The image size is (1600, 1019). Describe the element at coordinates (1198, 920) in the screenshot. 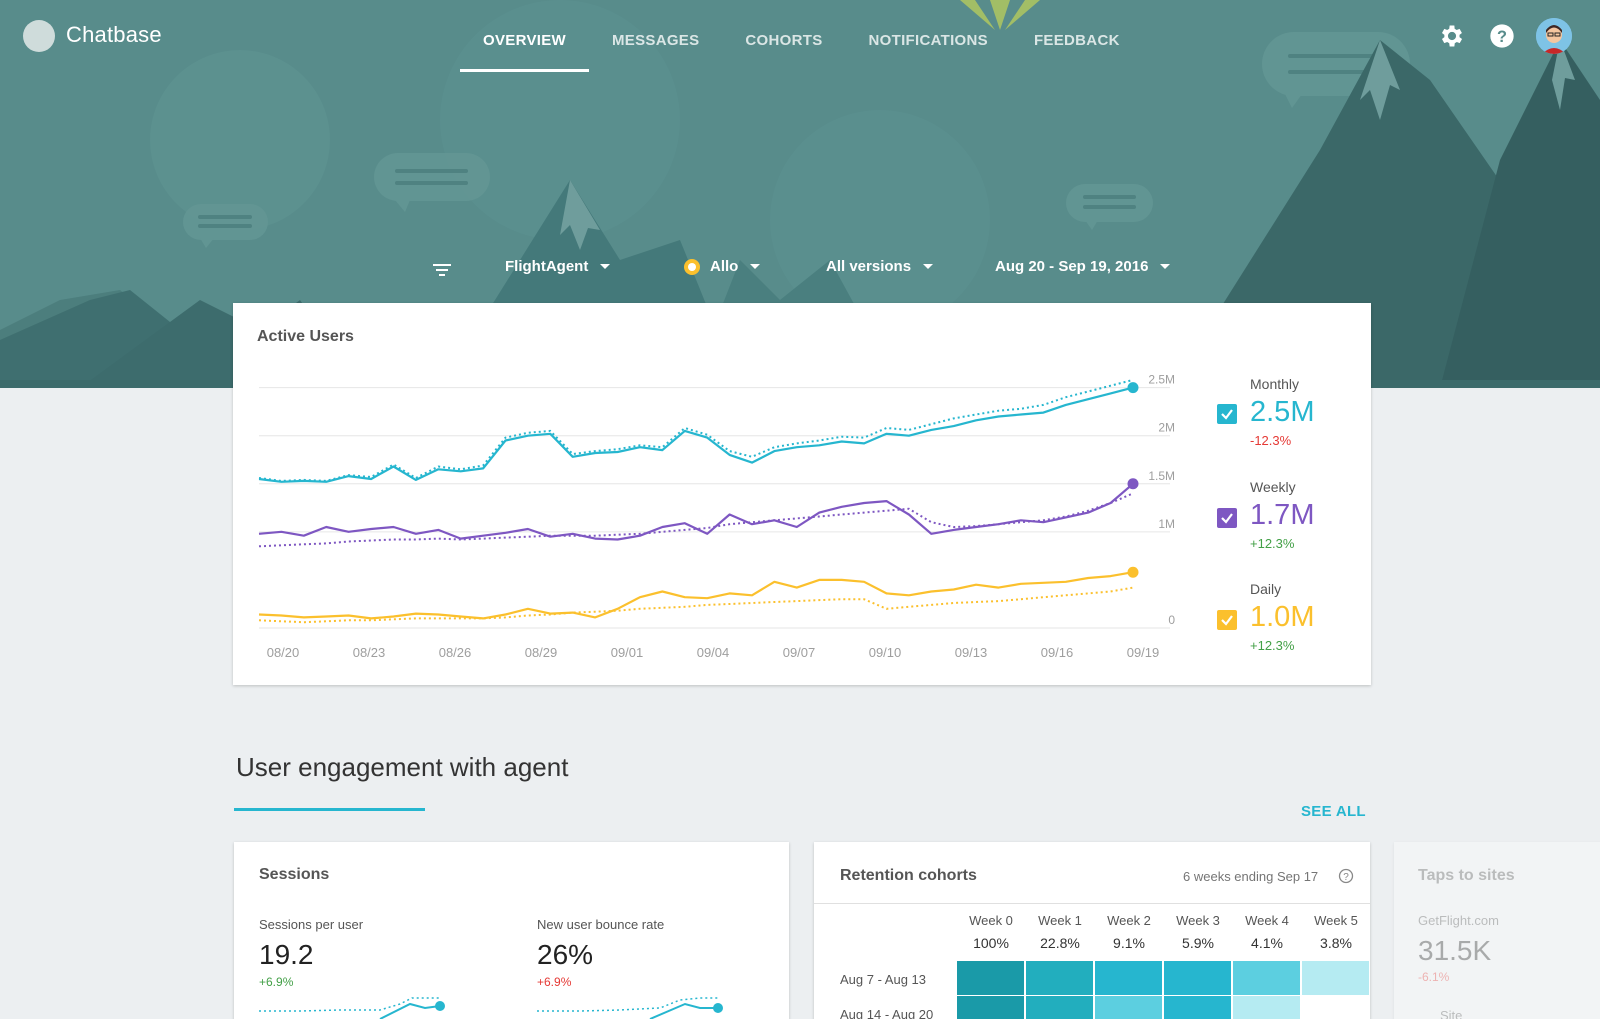

I see `retention-week-header: Week 3` at that location.